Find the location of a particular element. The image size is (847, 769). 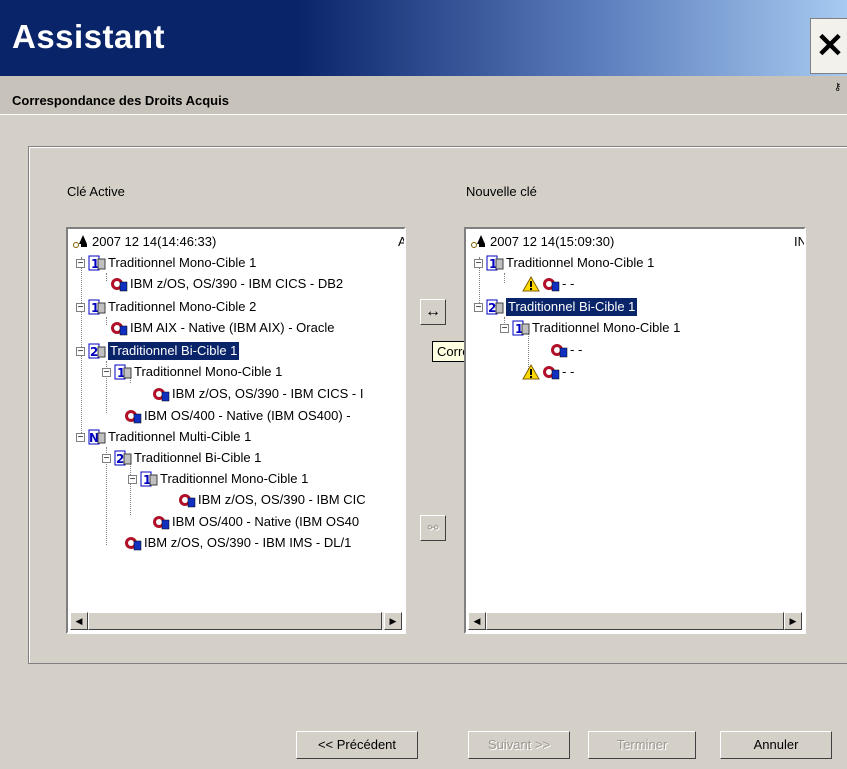

tree-node: − N Traditionnel Multi-Cible 1 is located at coordinates (163, 437).